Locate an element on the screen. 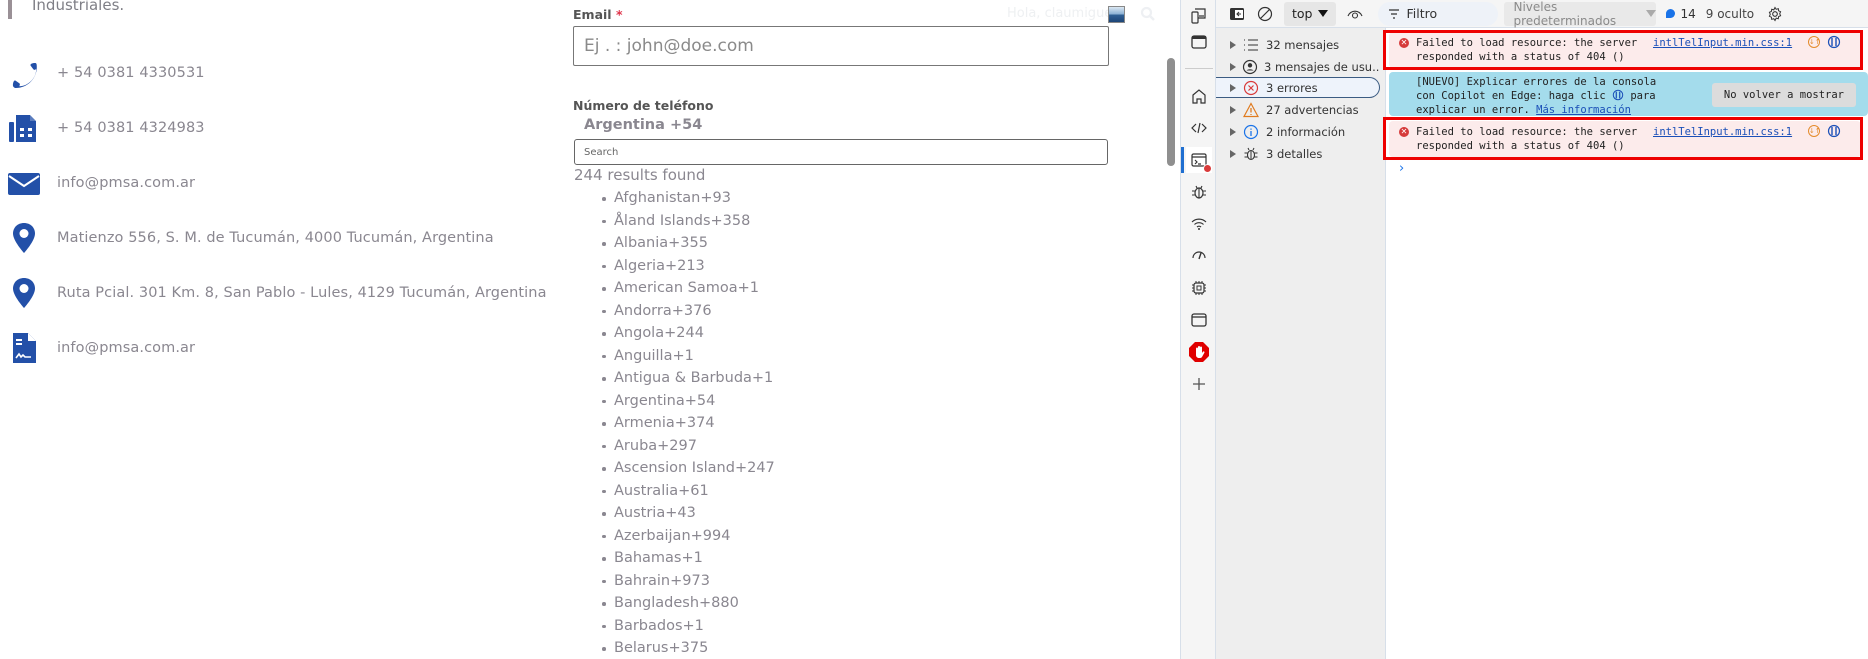 This screenshot has height=659, width=1868. country-option: Ascension Island+247 is located at coordinates (687, 468).